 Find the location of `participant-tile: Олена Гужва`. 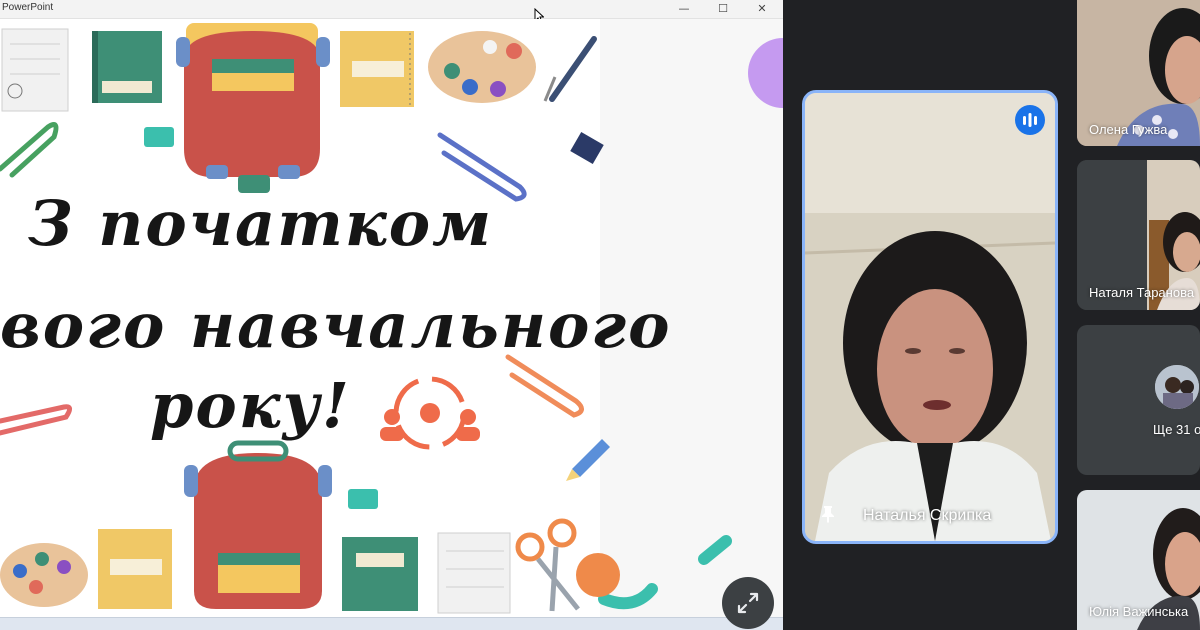

participant-tile: Олена Гужва is located at coordinates (1138, 73).